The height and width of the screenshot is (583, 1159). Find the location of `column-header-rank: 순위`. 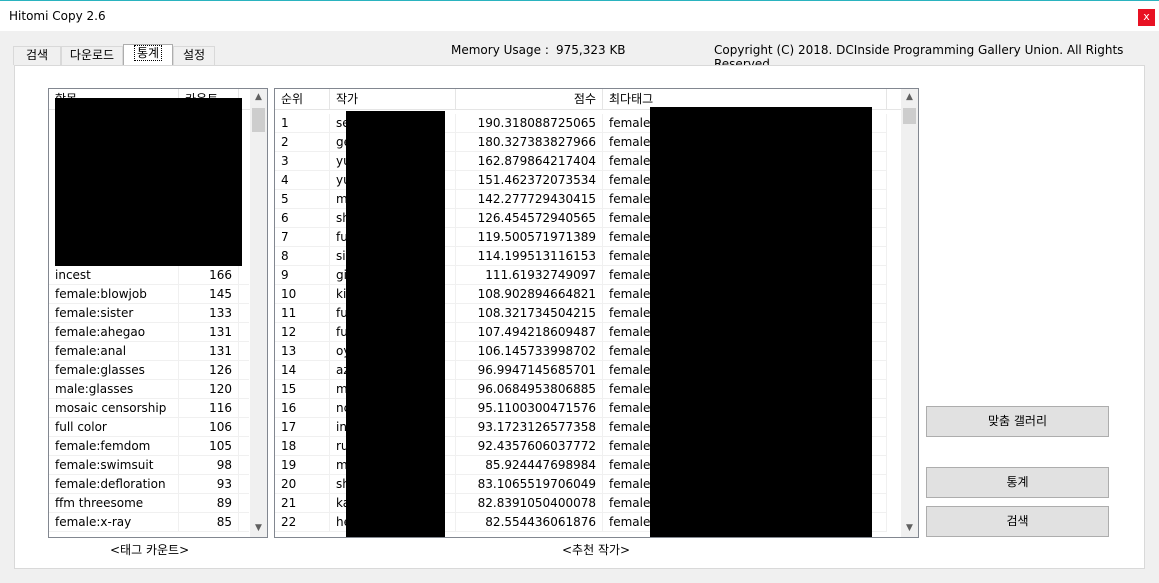

column-header-rank: 순위 is located at coordinates (302, 99).